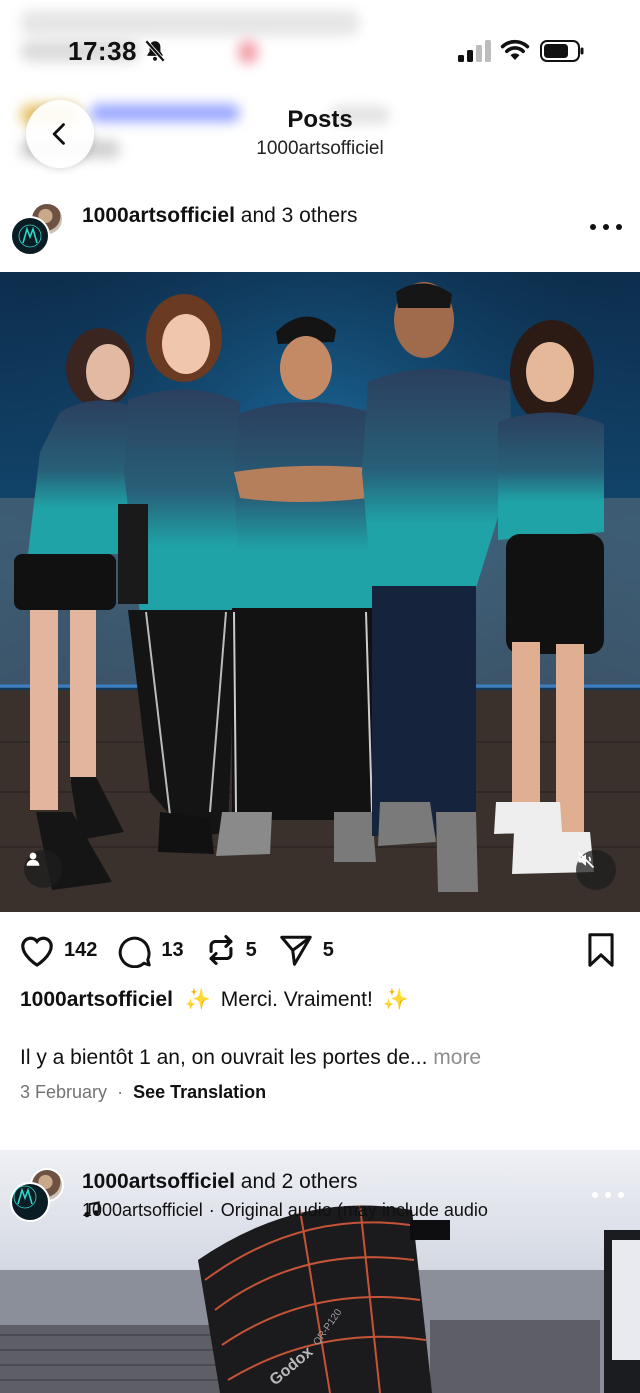 Image resolution: width=640 pixels, height=1393 pixels. I want to click on music-note-icon, so click(92, 1209).